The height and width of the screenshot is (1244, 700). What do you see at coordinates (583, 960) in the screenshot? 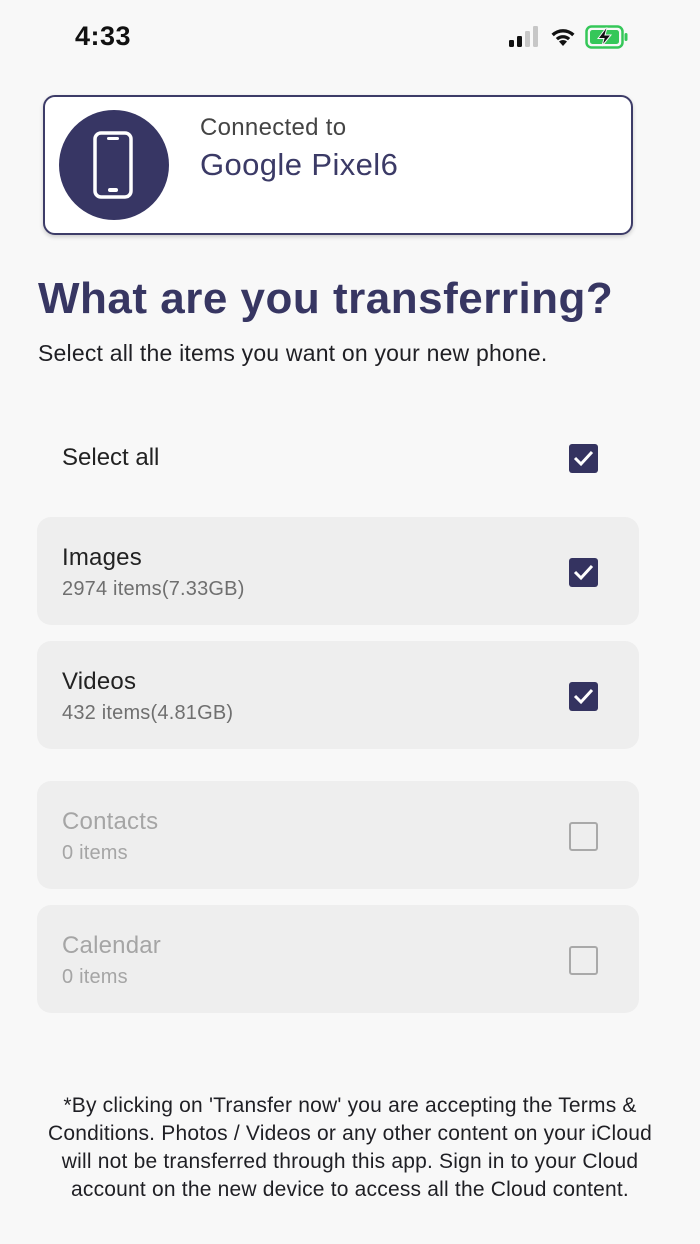
I see `calendar-checkbox` at bounding box center [583, 960].